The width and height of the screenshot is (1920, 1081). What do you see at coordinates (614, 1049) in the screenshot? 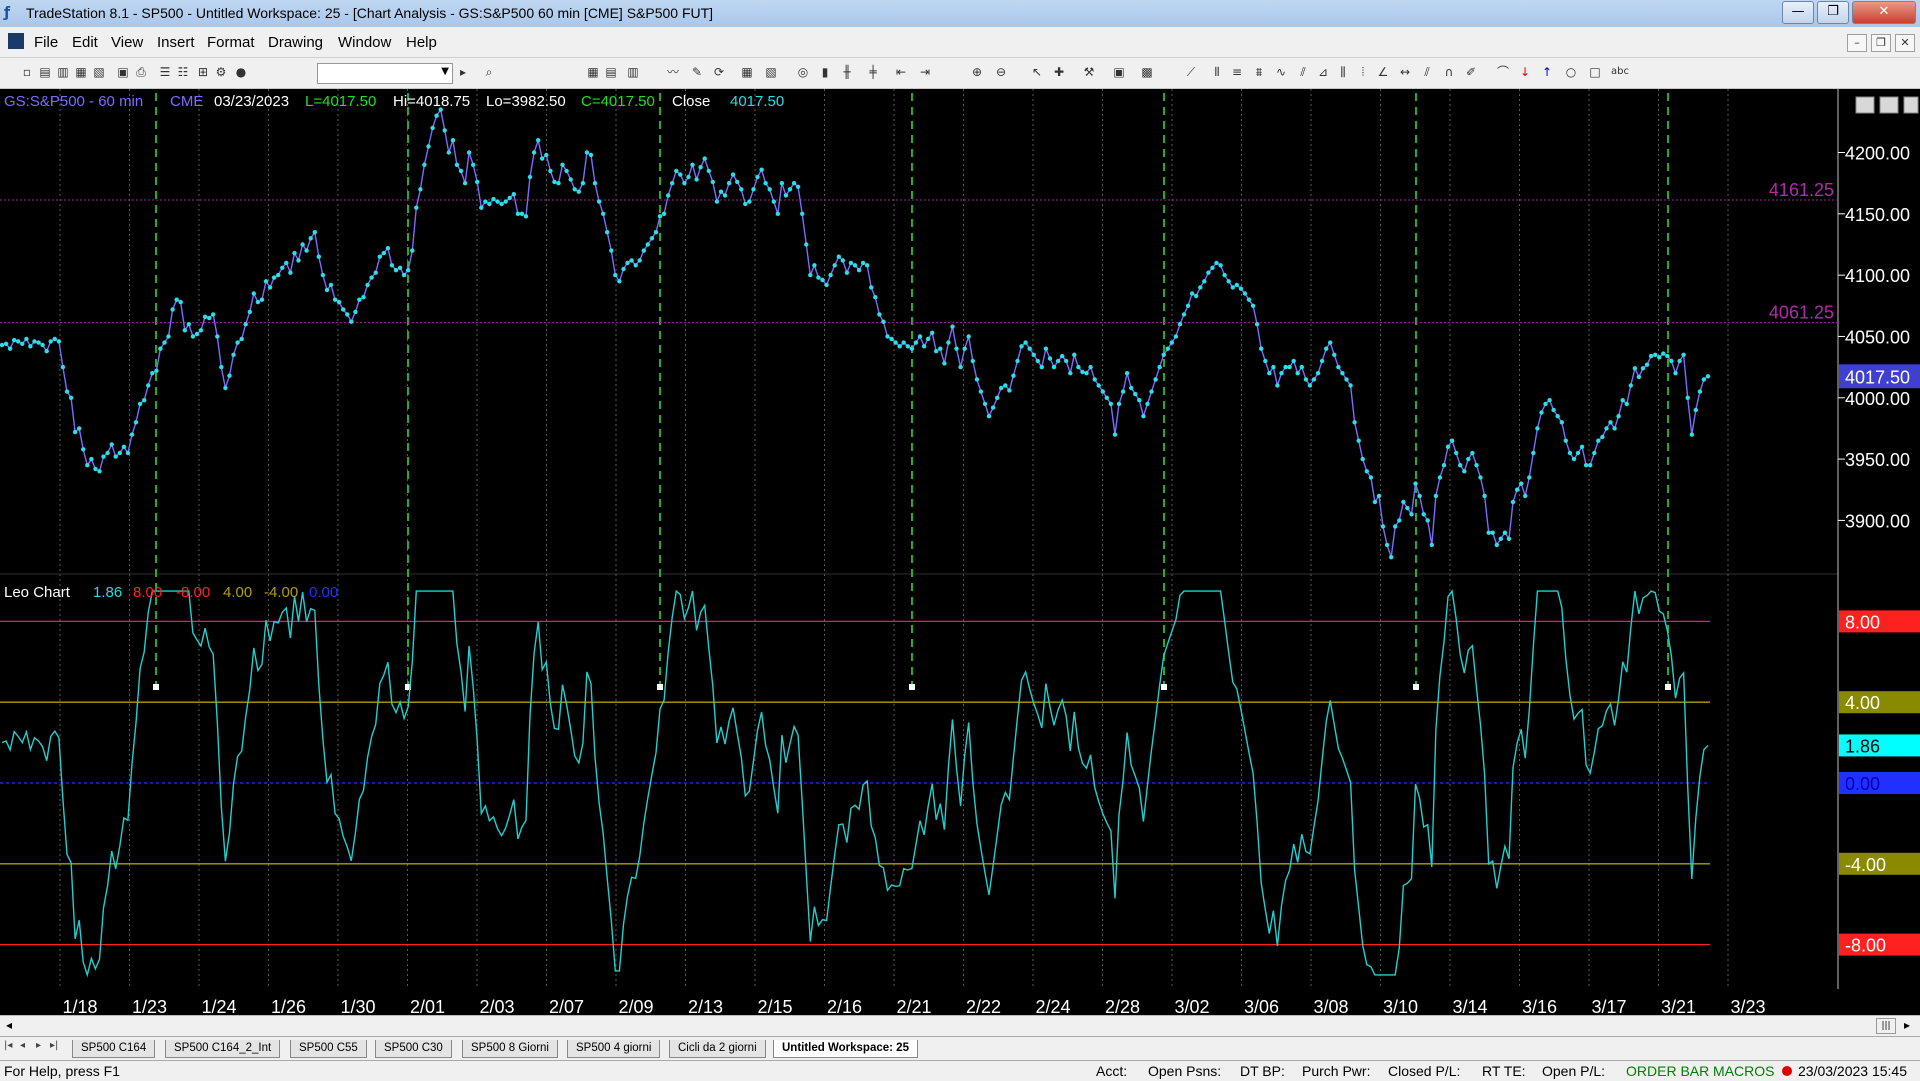
I see `tab-sp500-4-giorni: SP500 4 giorni` at bounding box center [614, 1049].